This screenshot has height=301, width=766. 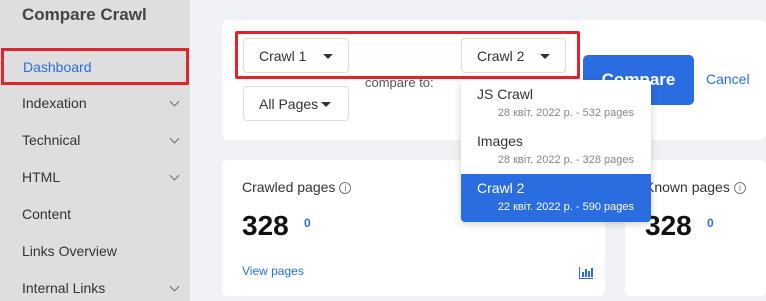 What do you see at coordinates (95, 139) in the screenshot?
I see `sidebar-item-technical: Technical` at bounding box center [95, 139].